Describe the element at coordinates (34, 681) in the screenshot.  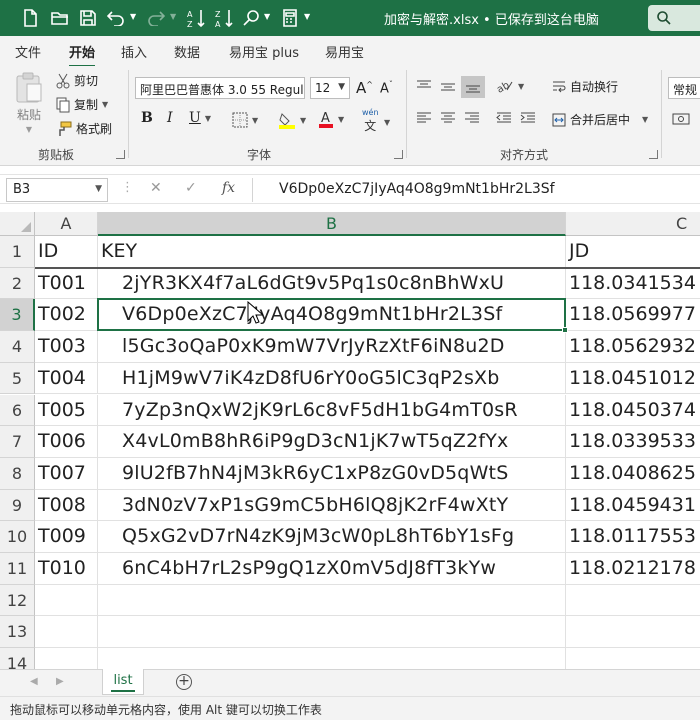
I see `prev-sheet-icon: ◀` at that location.